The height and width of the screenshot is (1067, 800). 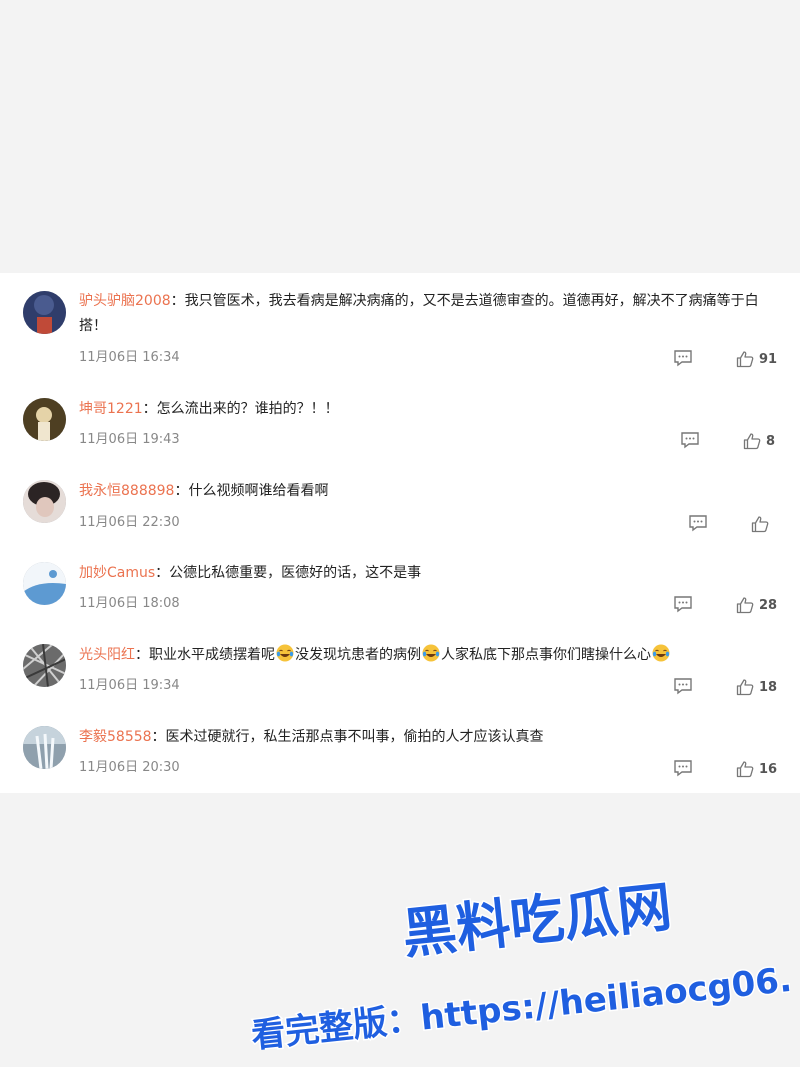 What do you see at coordinates (129, 522) in the screenshot?
I see `timestamp: 11月06日 22:30` at bounding box center [129, 522].